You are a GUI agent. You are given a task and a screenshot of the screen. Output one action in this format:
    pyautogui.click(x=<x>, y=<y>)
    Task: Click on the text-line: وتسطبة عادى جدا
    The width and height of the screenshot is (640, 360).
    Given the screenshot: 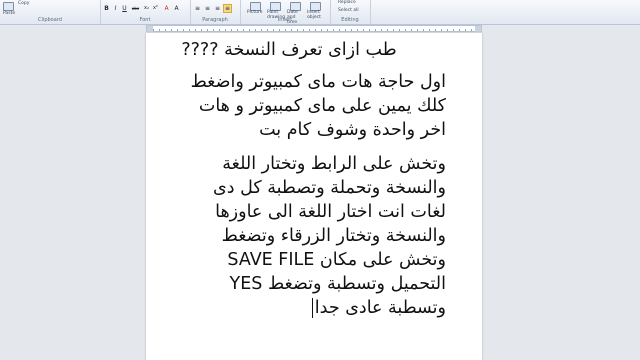 What is the action you would take?
    pyautogui.click(x=380, y=308)
    